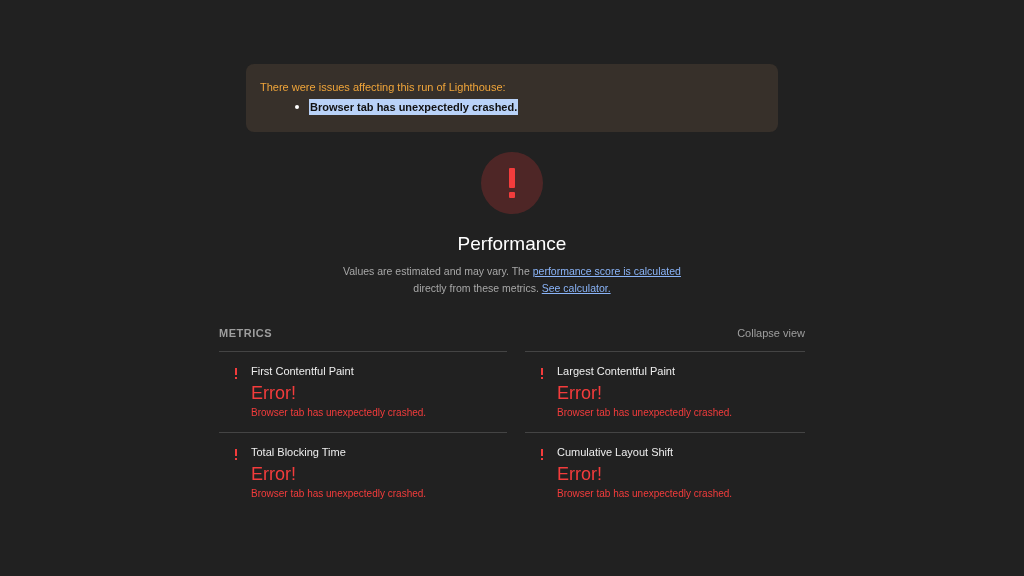 The height and width of the screenshot is (576, 1024). What do you see at coordinates (576, 288) in the screenshot?
I see `description-link: See calculator.` at bounding box center [576, 288].